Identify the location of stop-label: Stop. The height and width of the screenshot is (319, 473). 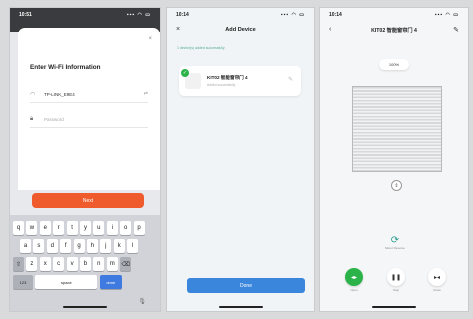
(396, 290).